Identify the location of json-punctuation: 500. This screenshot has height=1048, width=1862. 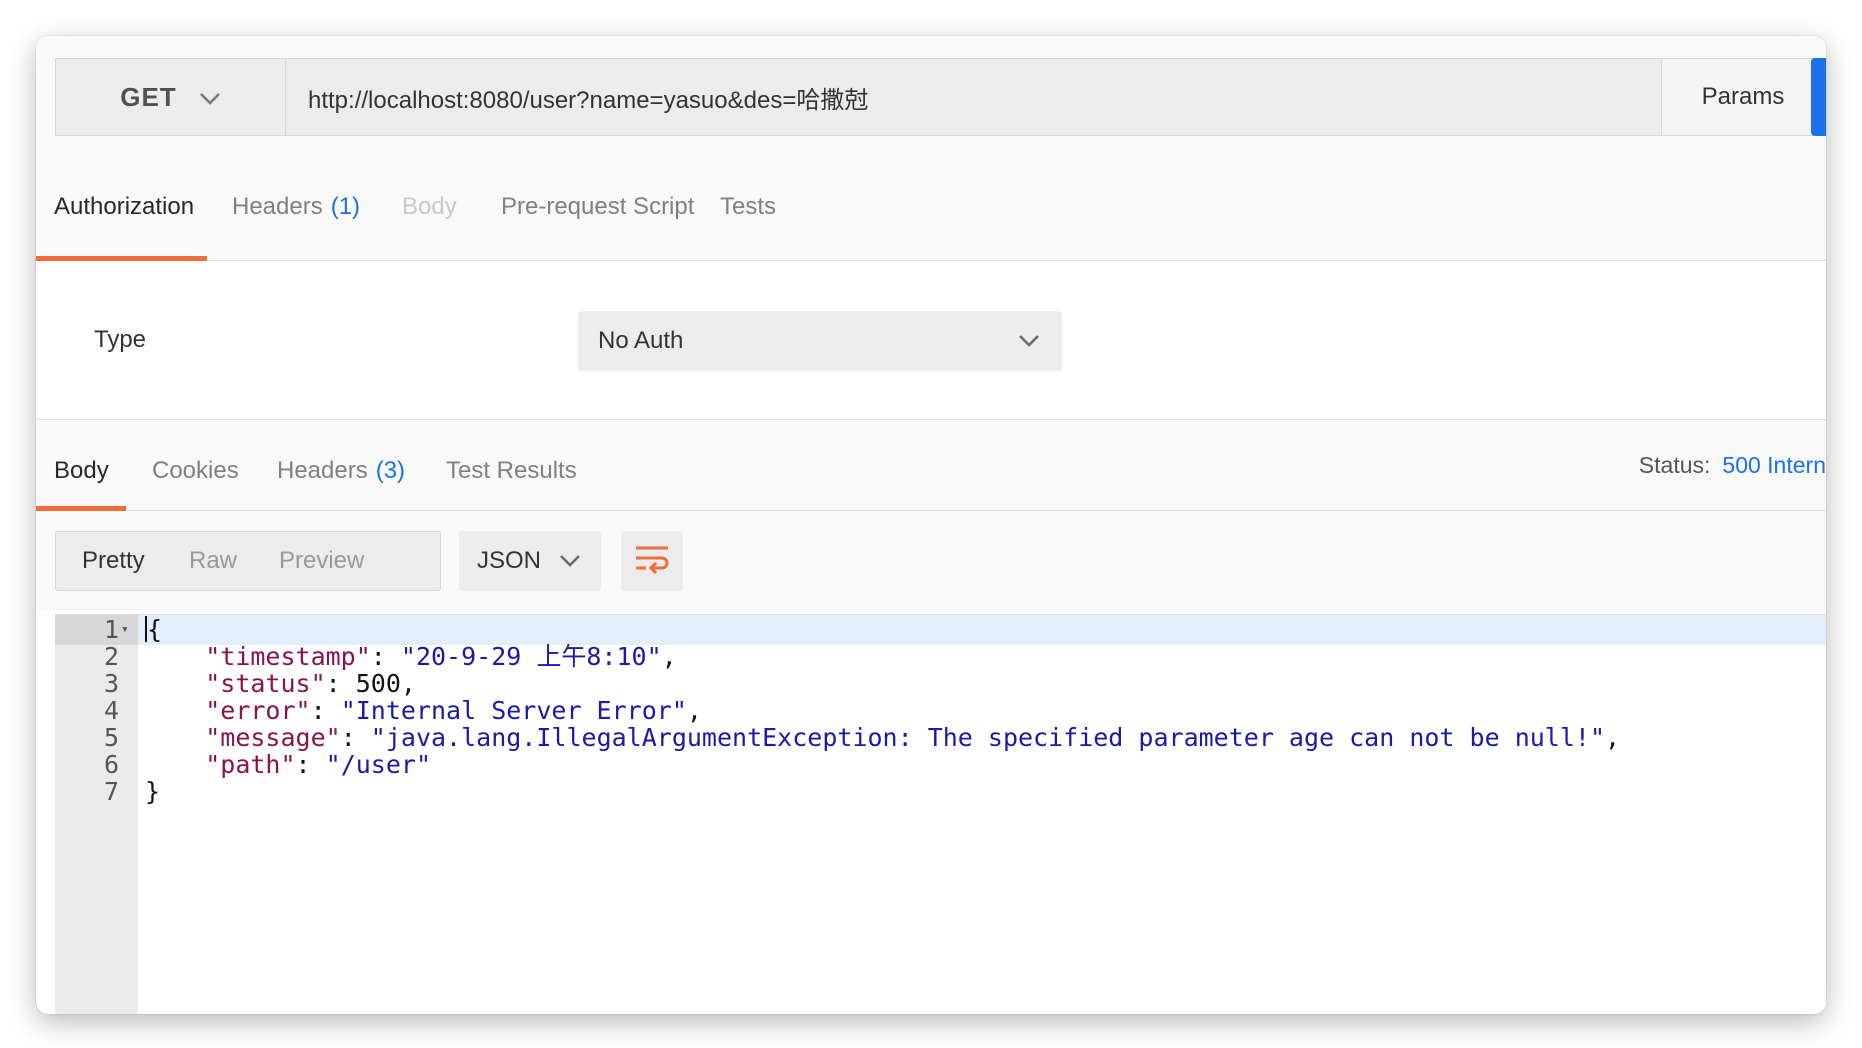
(378, 683).